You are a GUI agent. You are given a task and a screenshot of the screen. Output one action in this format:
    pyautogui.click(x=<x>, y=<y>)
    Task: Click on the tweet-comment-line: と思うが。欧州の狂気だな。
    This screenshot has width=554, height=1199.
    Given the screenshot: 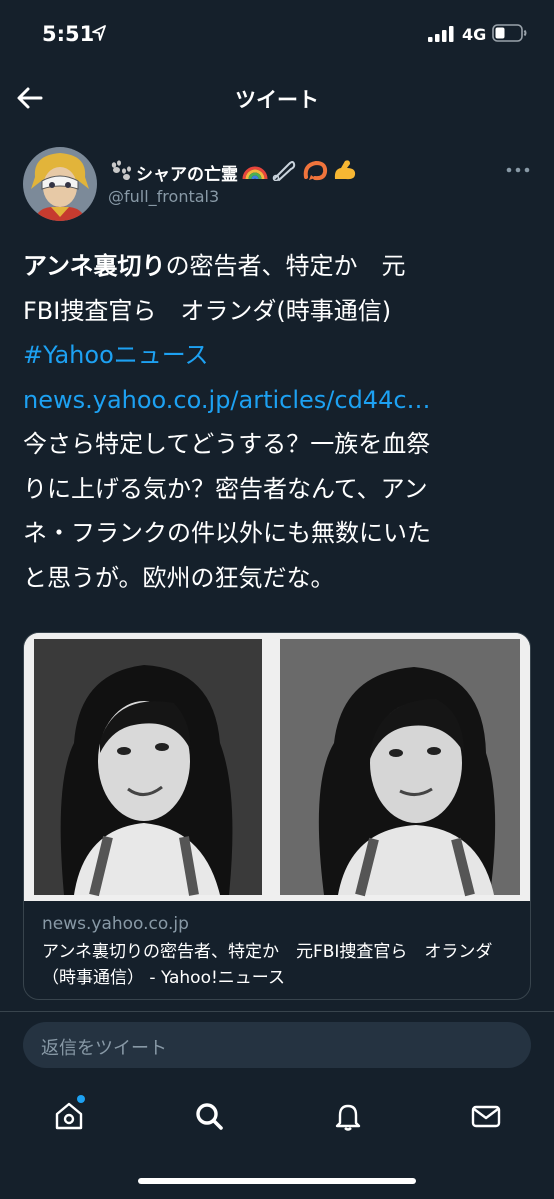 What is the action you would take?
    pyautogui.click(x=179, y=577)
    